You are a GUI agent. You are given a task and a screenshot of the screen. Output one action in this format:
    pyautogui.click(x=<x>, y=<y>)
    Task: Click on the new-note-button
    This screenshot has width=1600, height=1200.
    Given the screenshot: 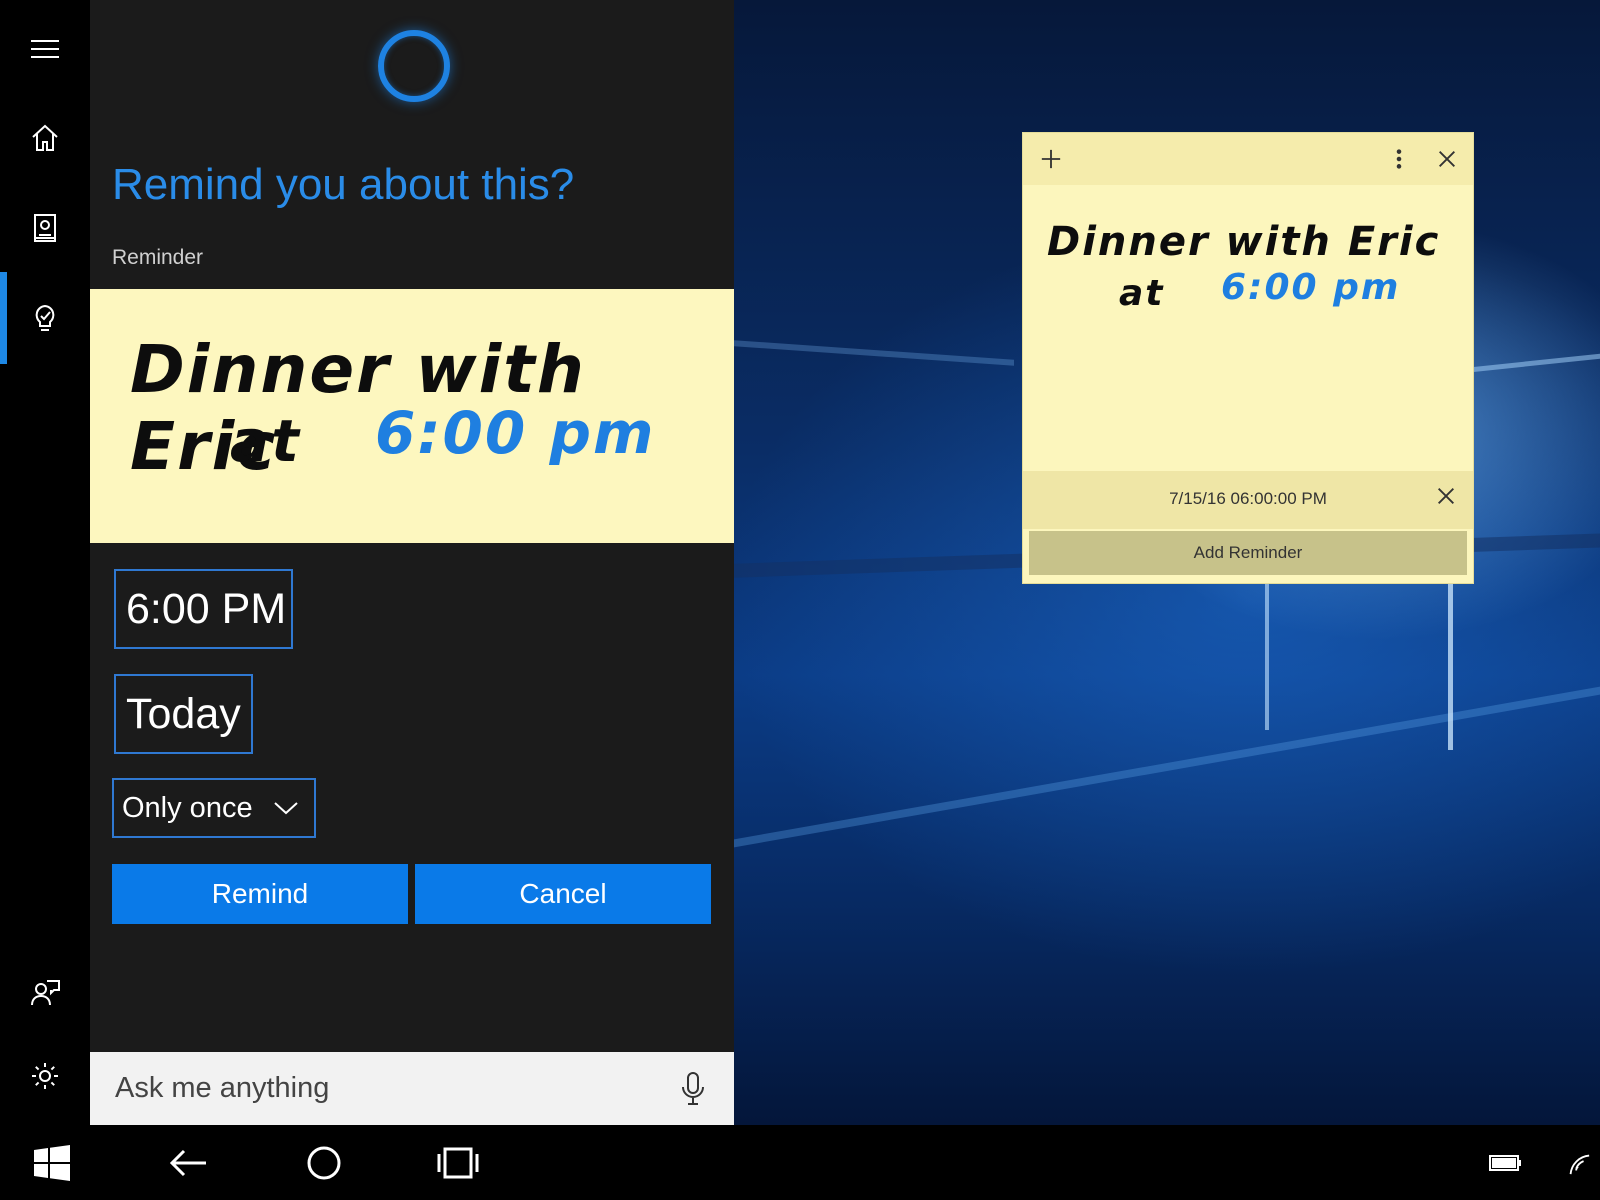 What is the action you would take?
    pyautogui.click(x=1051, y=159)
    